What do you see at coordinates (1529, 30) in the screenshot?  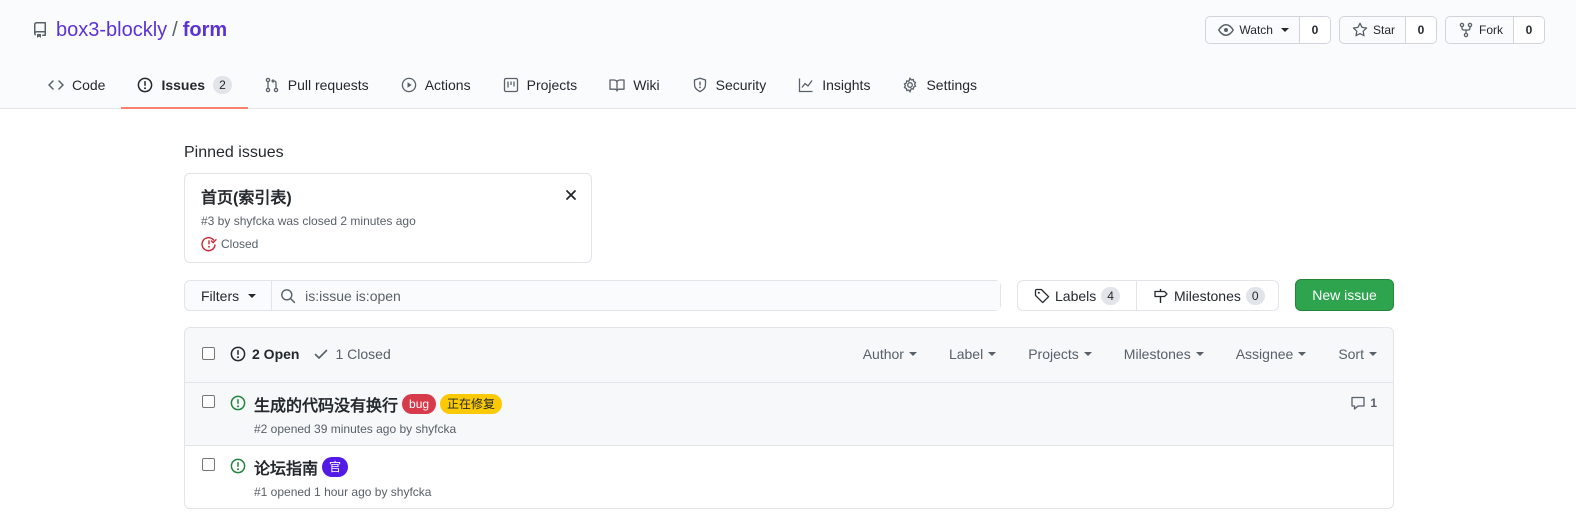 I see `fork-count: 0` at bounding box center [1529, 30].